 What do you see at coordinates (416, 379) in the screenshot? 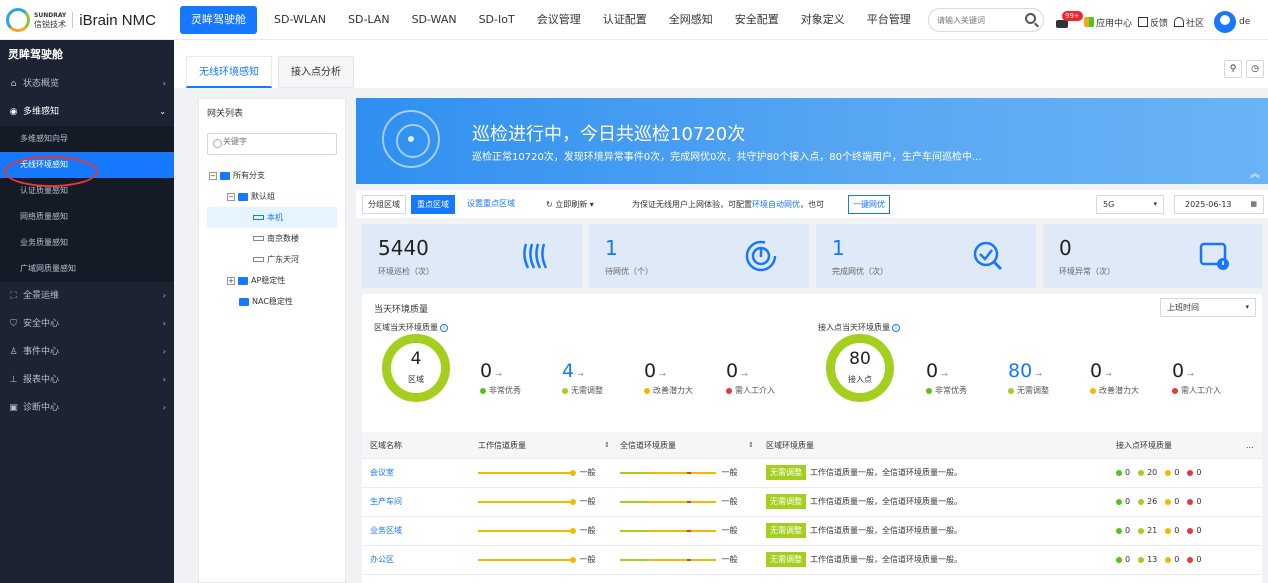
I see `region-ring-label: 区域` at bounding box center [416, 379].